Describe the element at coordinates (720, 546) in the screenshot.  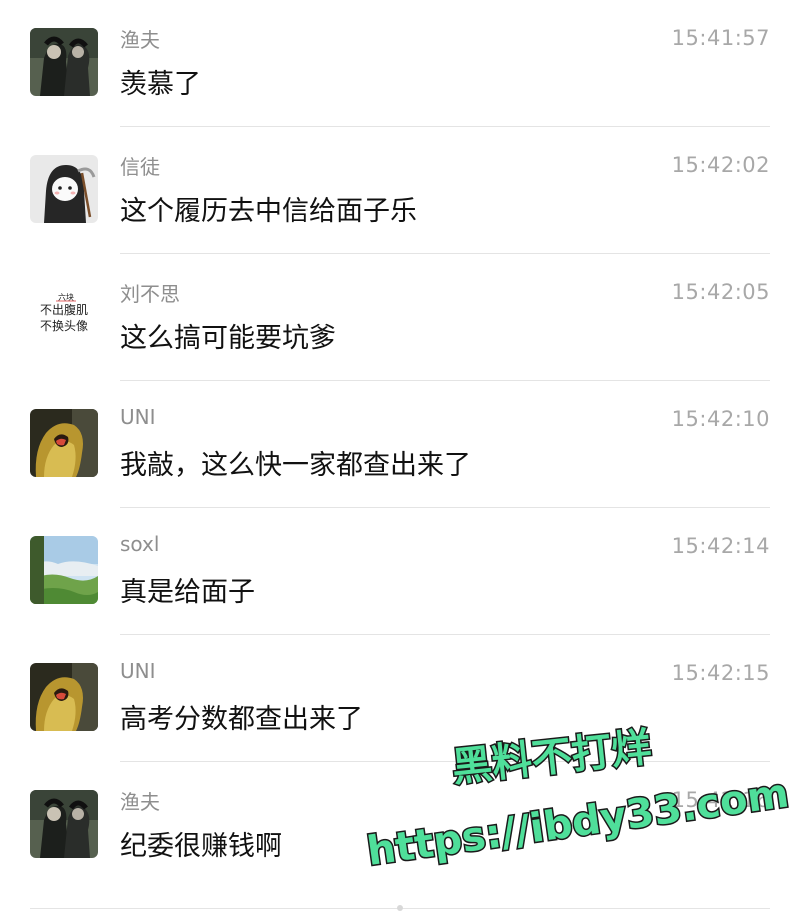
I see `message-timestamp: 15:42:14` at that location.